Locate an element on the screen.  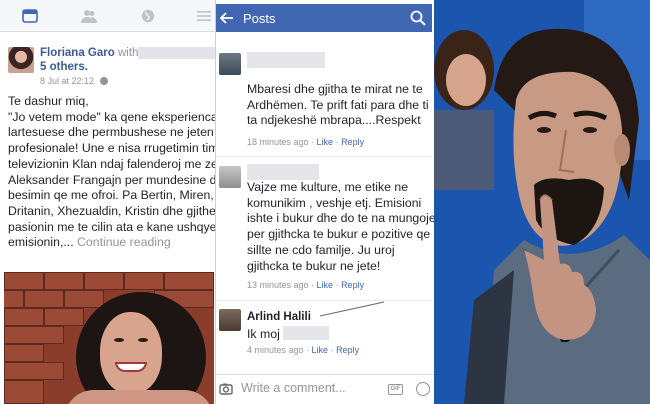
post-timestamp: 8 Jul at 22:12 is located at coordinates (74, 81).